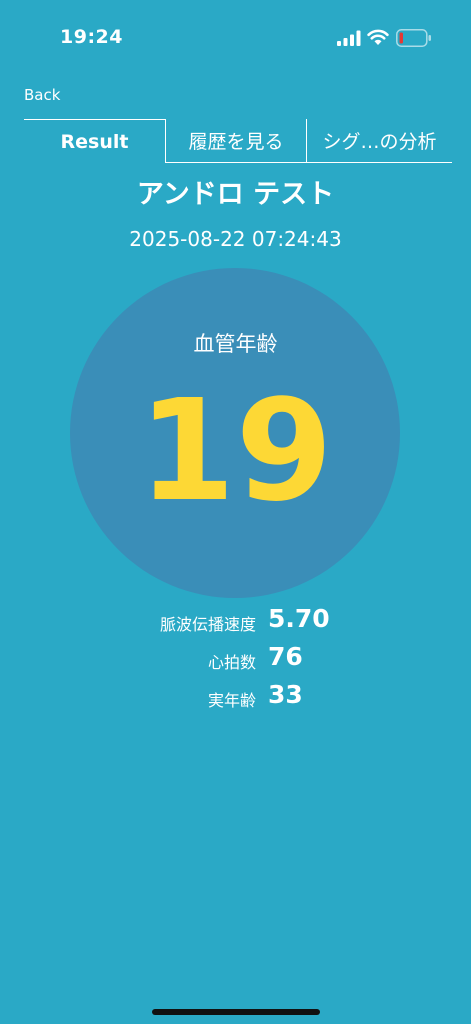 The width and height of the screenshot is (471, 1024). I want to click on battery-low-icon, so click(413, 38).